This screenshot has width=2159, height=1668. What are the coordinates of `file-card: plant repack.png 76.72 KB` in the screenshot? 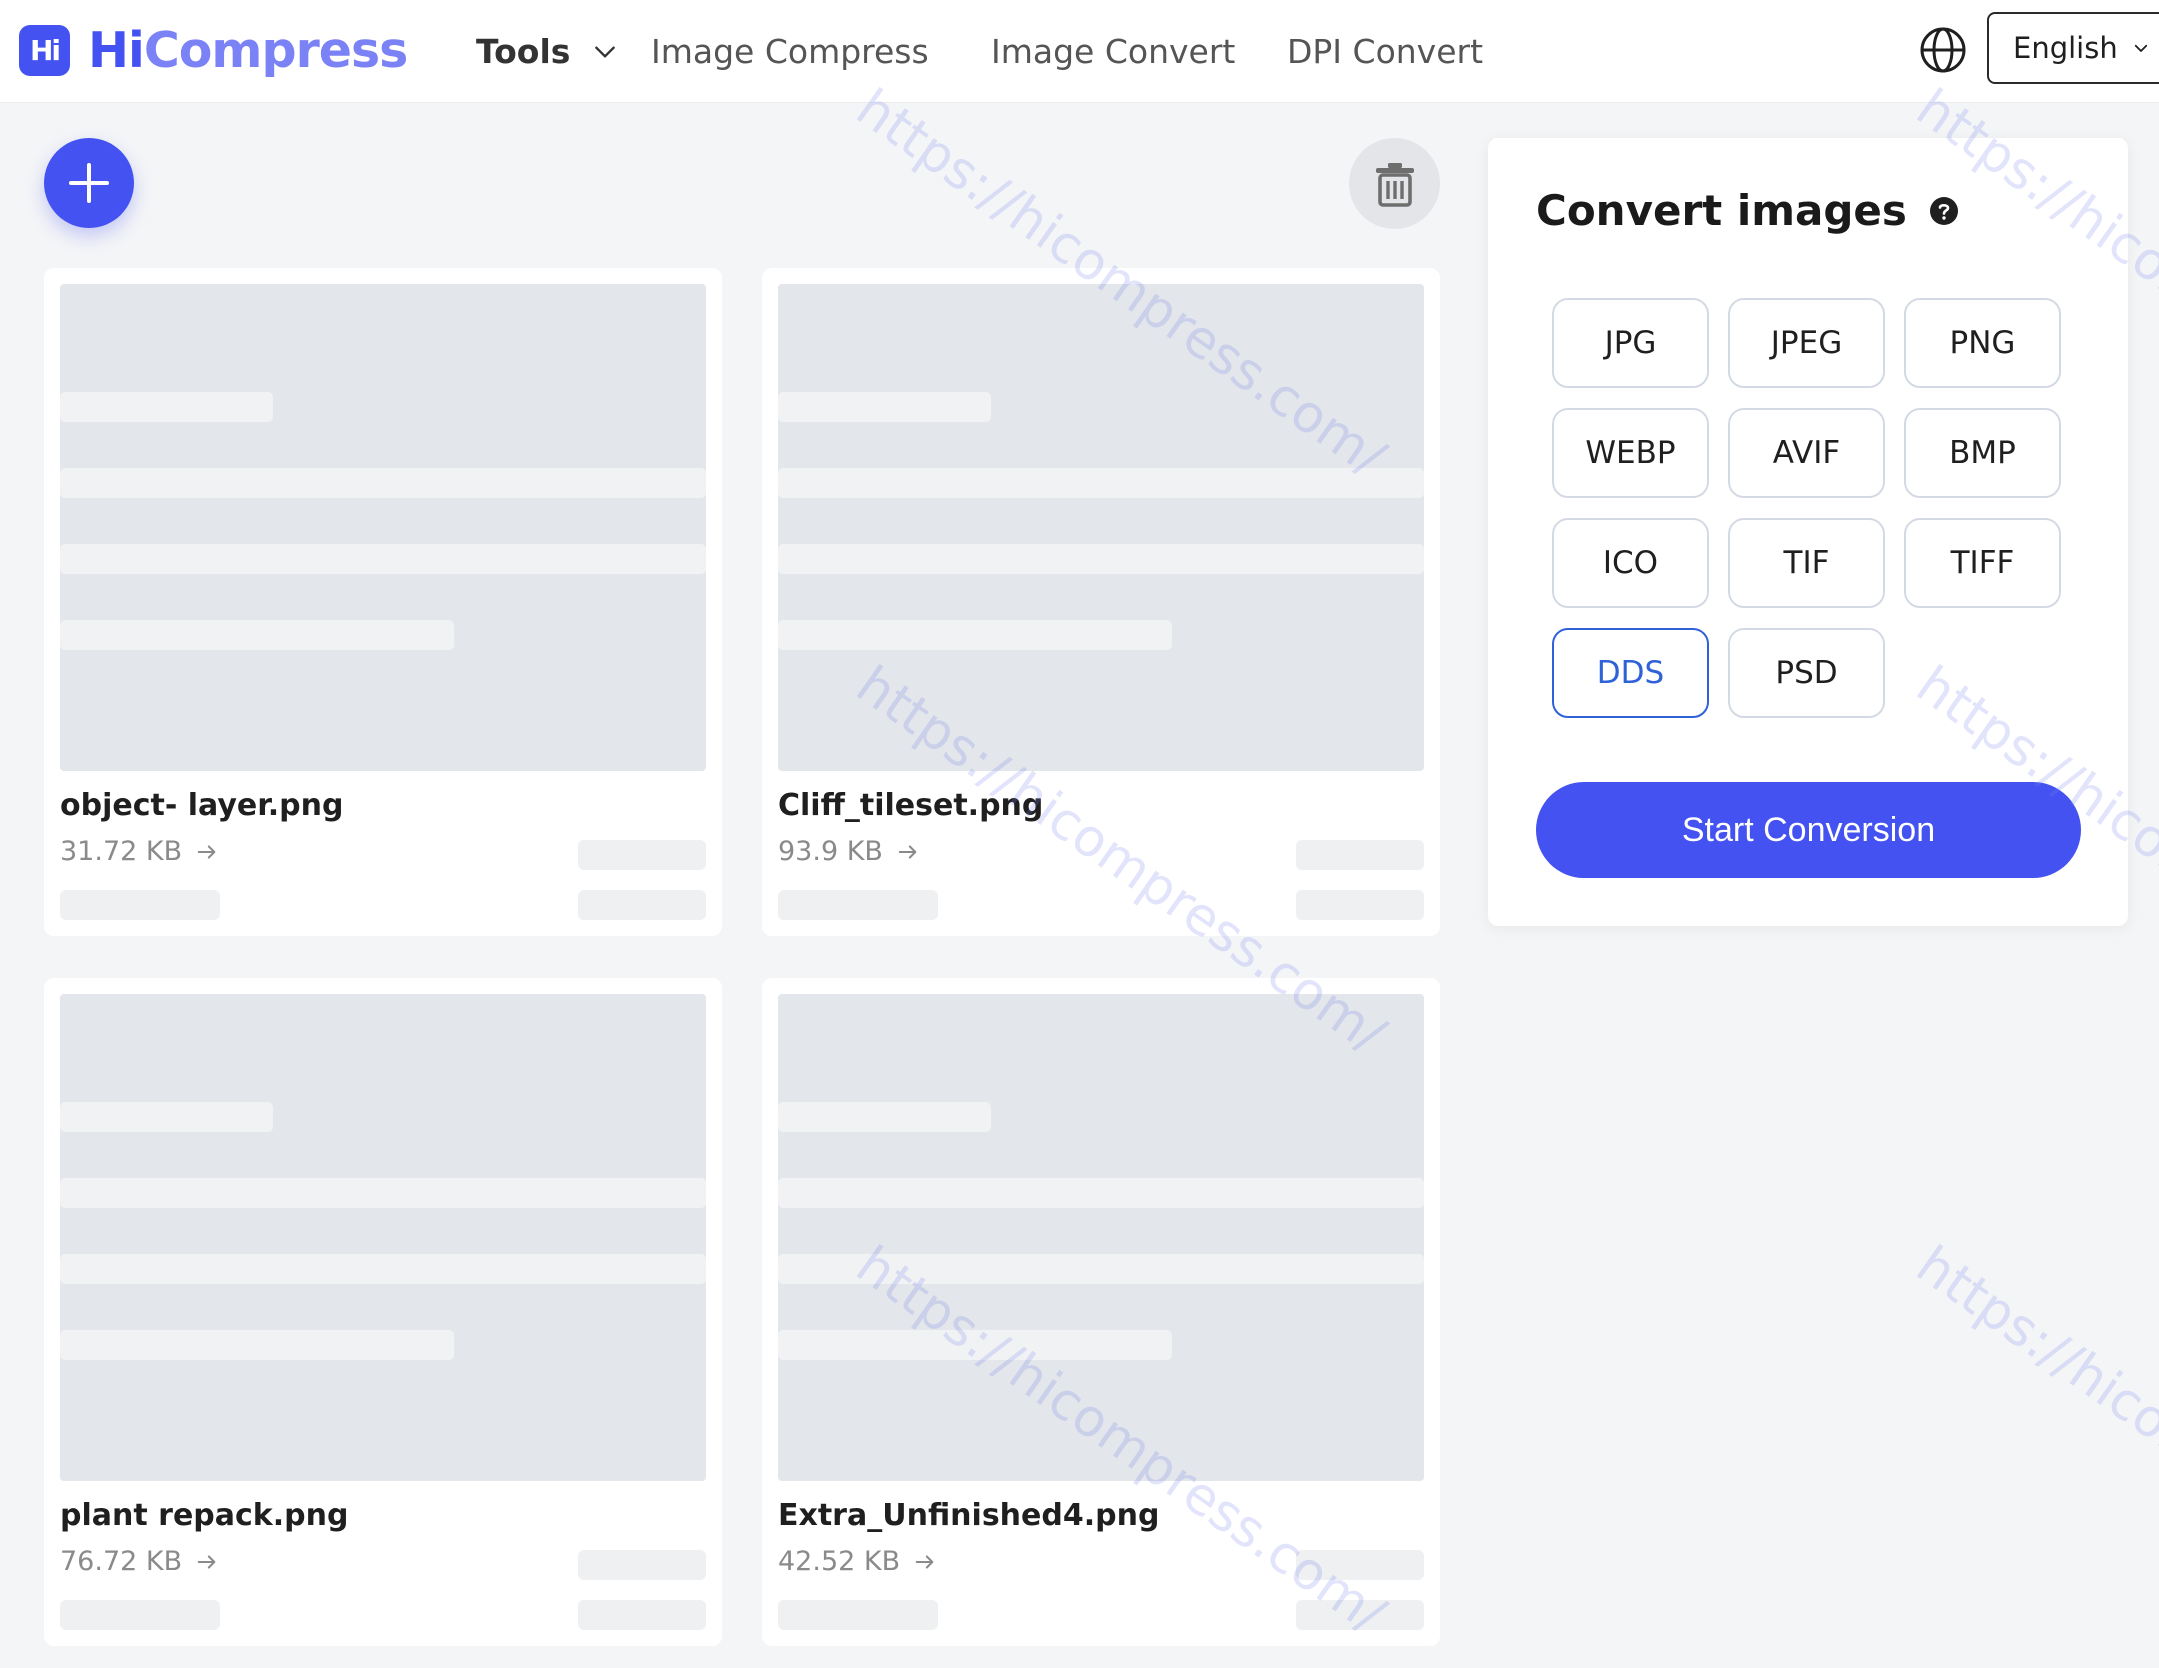 It's located at (383, 1312).